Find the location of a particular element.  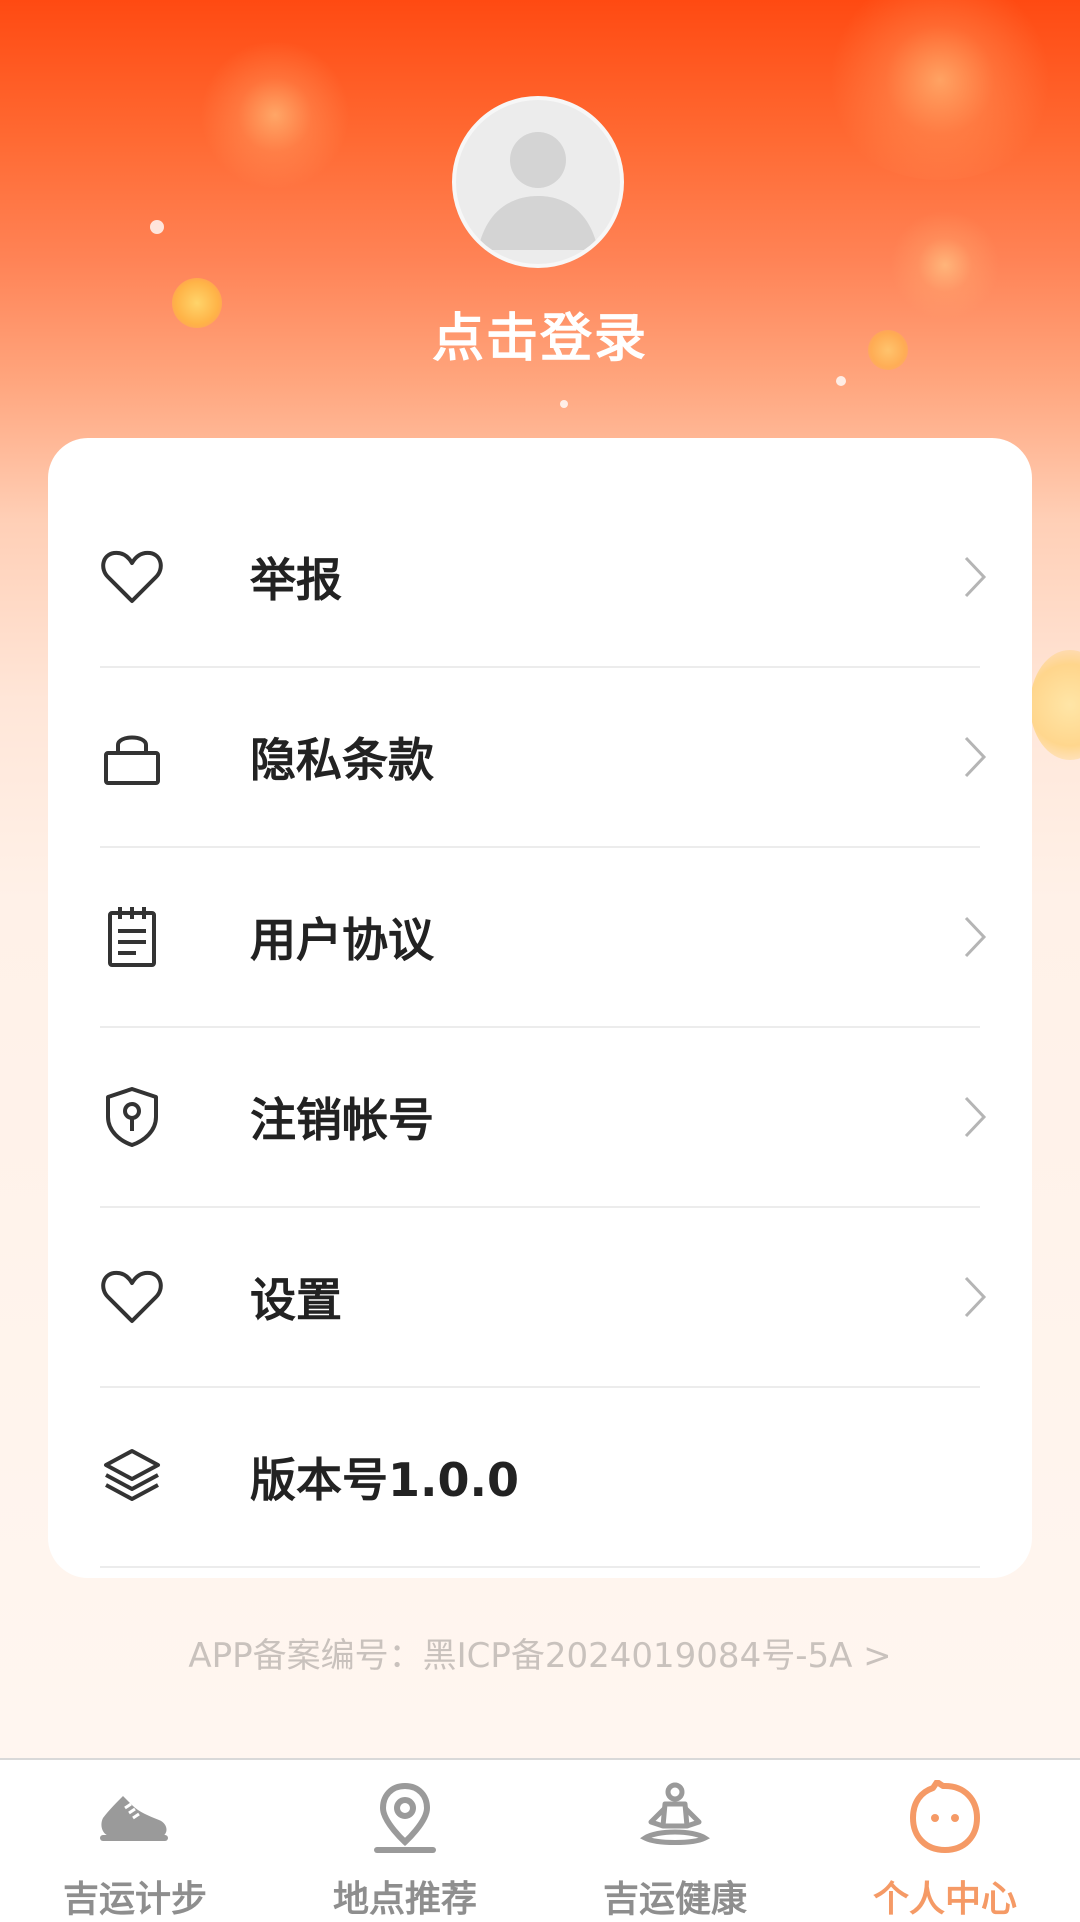

tab-label: 地点推荐 is located at coordinates (404, 1899).